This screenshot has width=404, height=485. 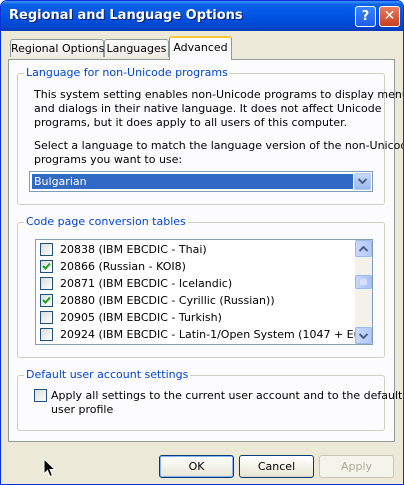 I want to click on cancel-button: Cancel, so click(x=276, y=466).